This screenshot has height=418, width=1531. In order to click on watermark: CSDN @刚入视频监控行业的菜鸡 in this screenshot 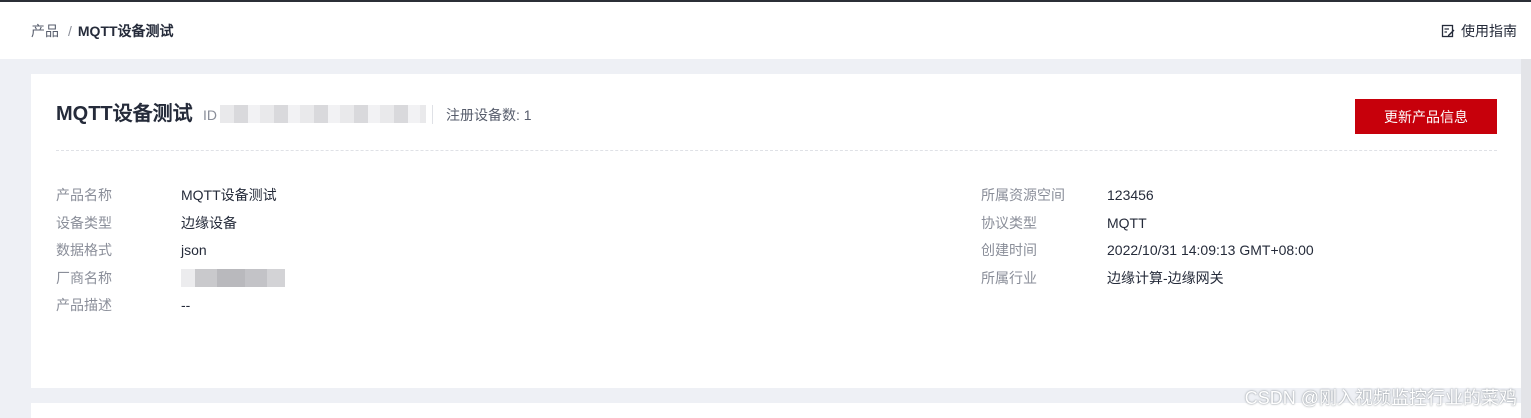, I will do `click(1380, 398)`.